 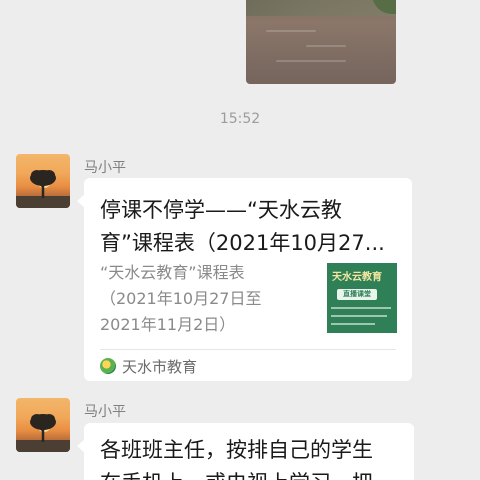 What do you see at coordinates (240, 119) in the screenshot?
I see `chat-timestamp: 15:52` at bounding box center [240, 119].